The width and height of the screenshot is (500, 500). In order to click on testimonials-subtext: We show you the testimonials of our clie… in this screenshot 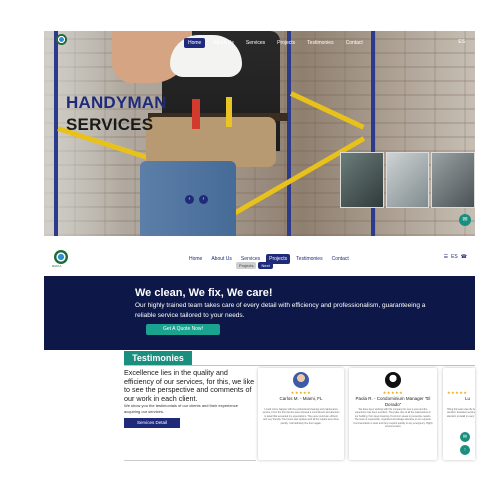, I will do `click(181, 408)`.